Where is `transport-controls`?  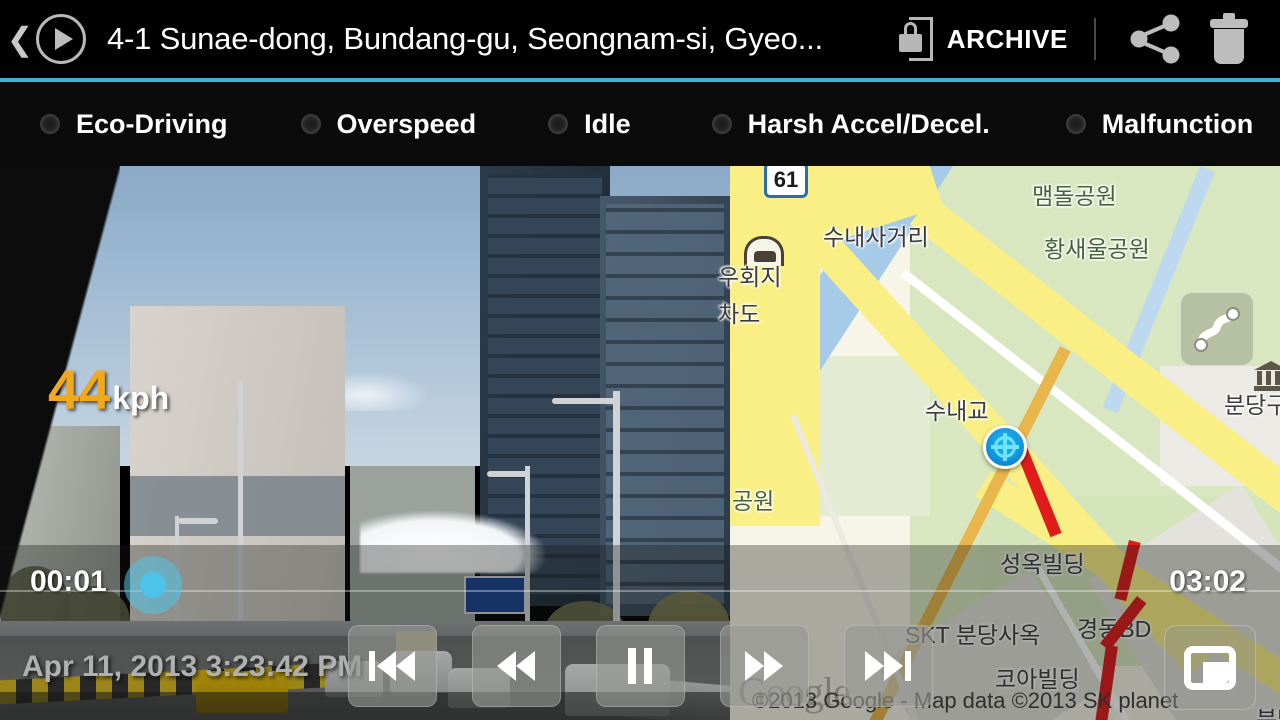 transport-controls is located at coordinates (640, 670).